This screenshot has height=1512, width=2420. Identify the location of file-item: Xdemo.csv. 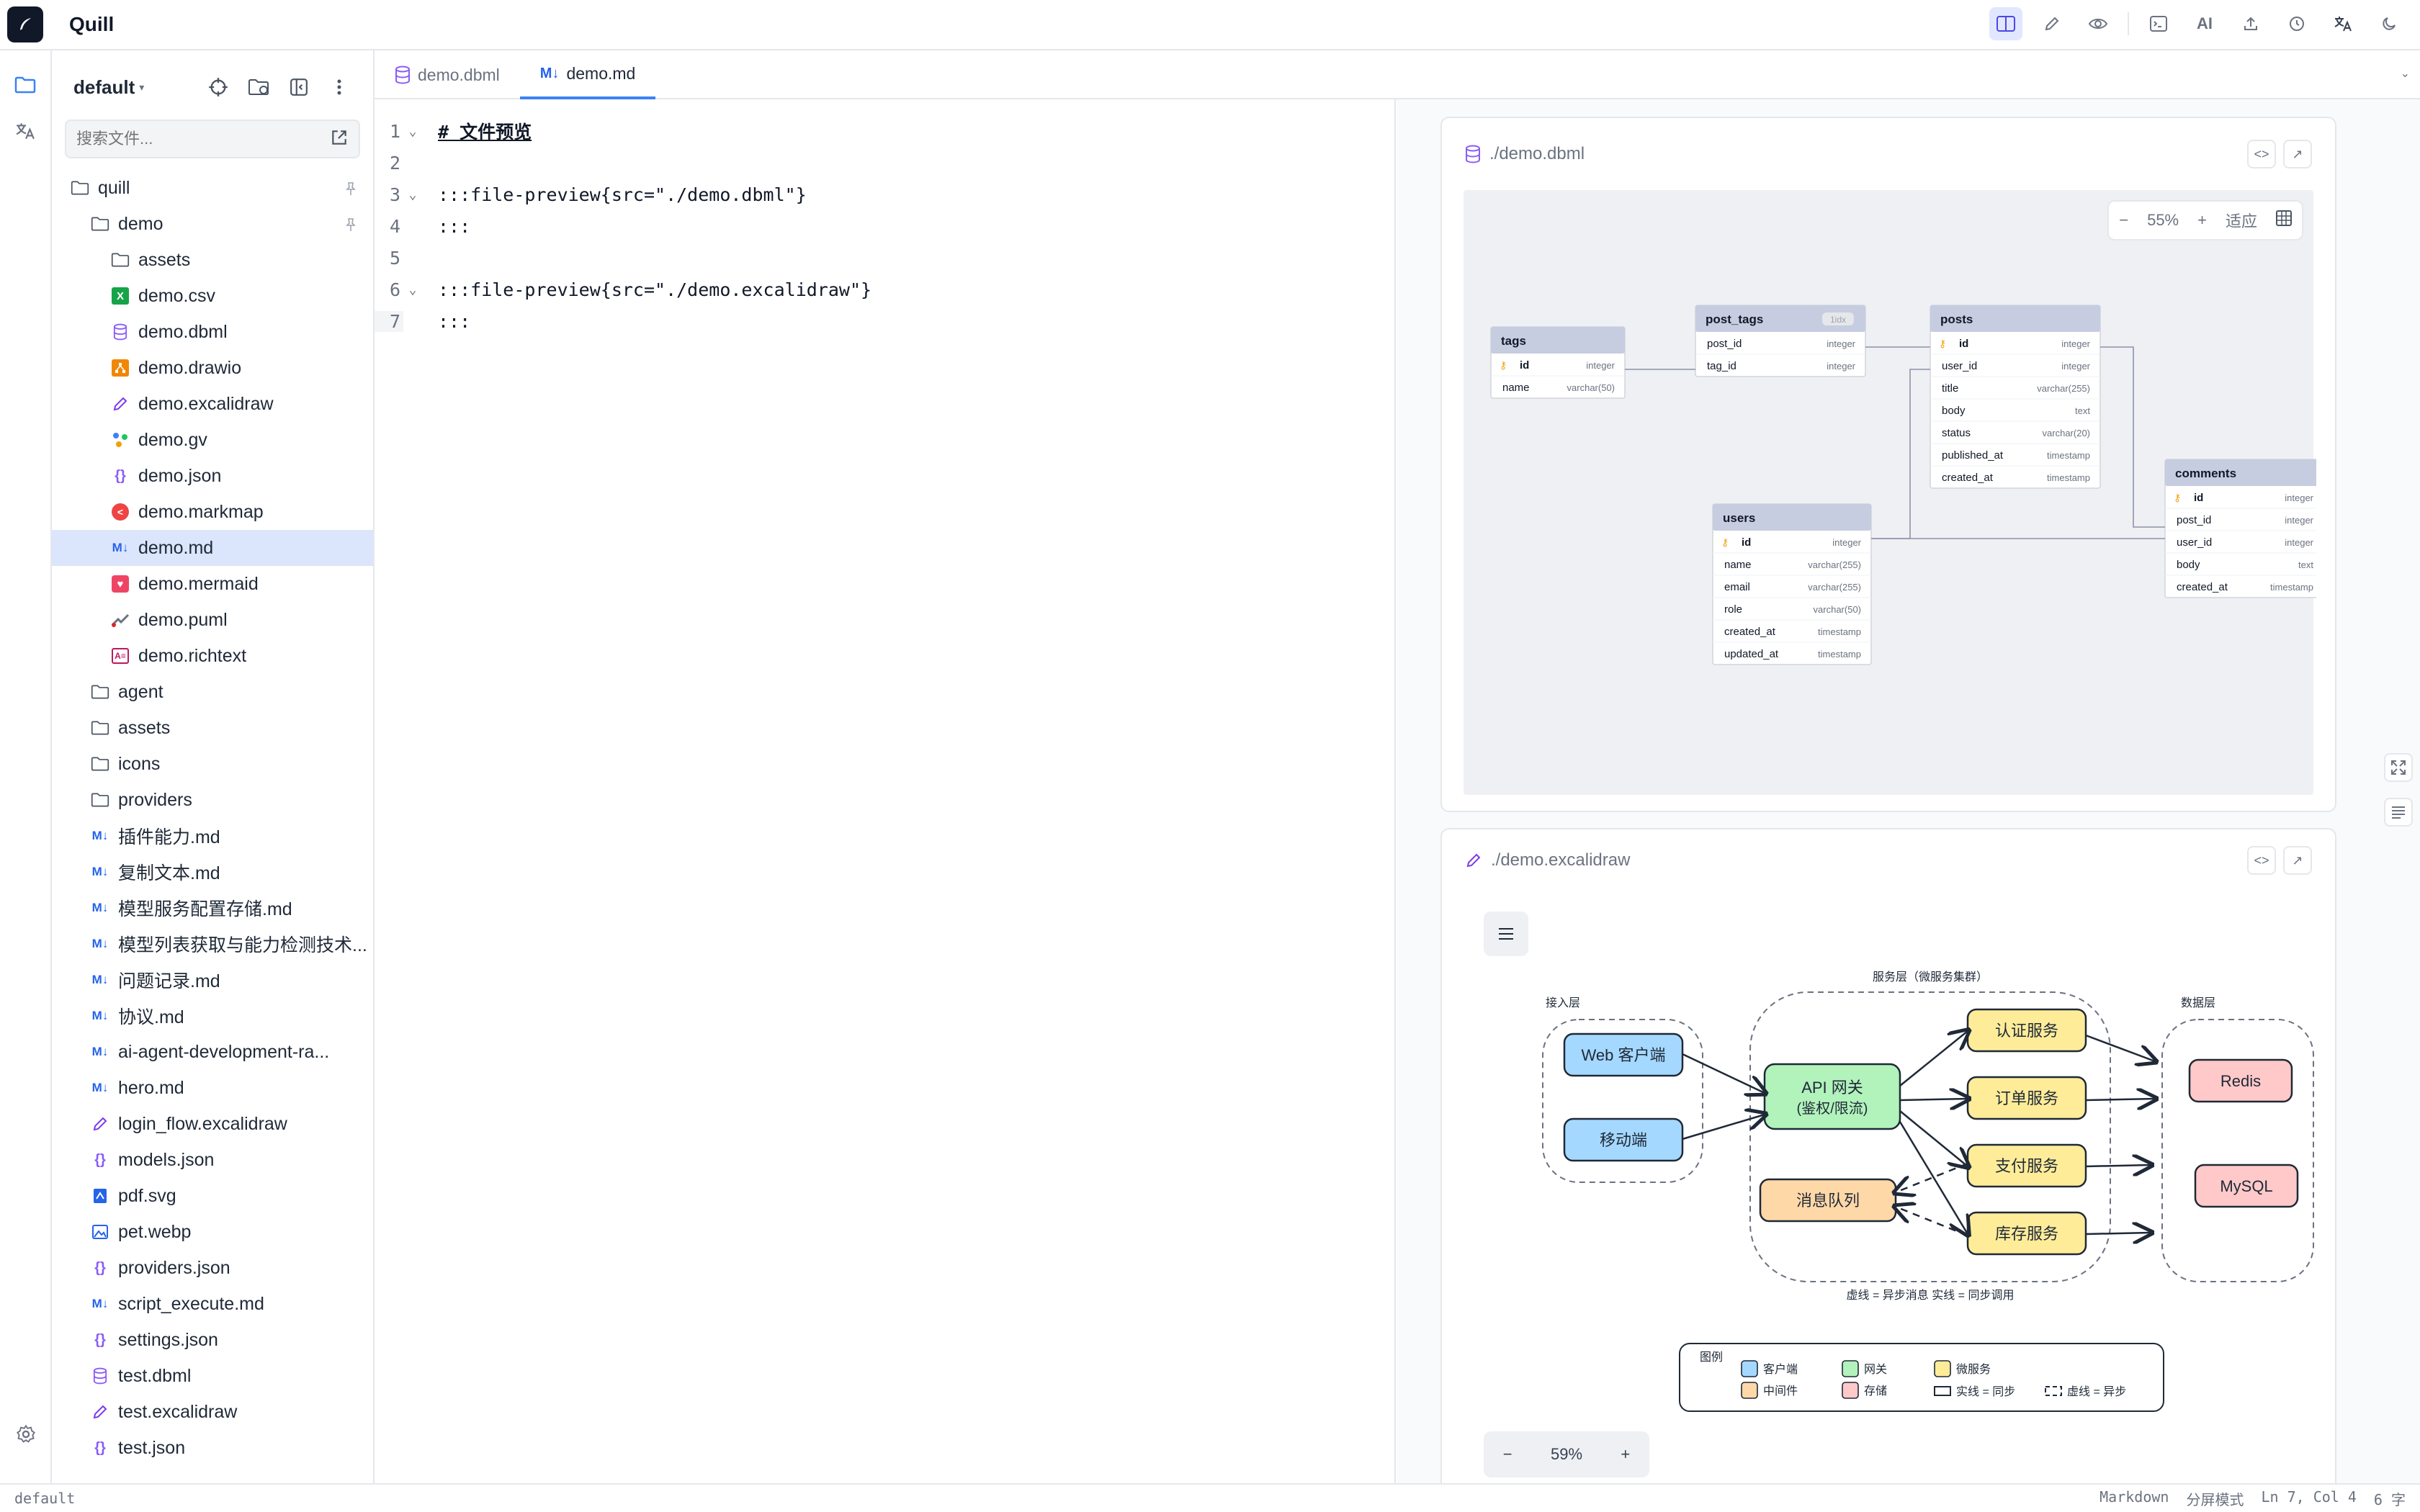
(212, 296).